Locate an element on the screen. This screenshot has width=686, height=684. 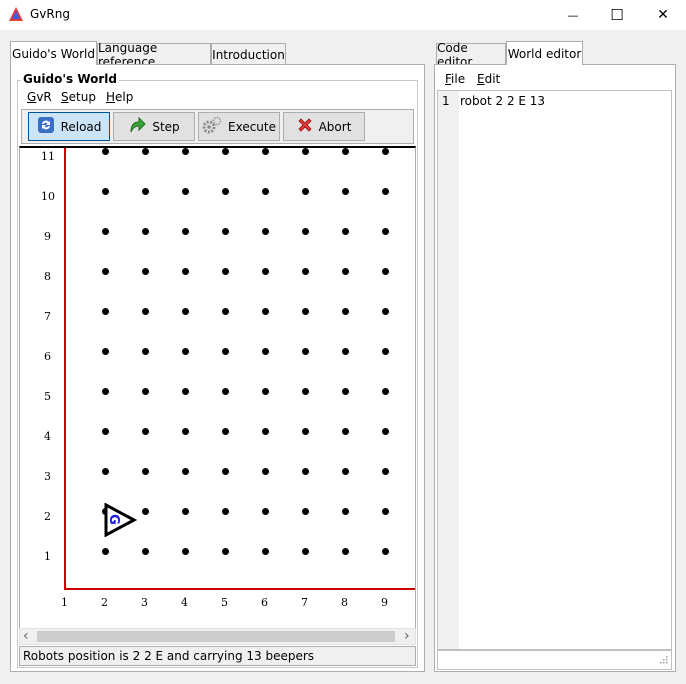
scrollbar-thumb is located at coordinates (216, 636).